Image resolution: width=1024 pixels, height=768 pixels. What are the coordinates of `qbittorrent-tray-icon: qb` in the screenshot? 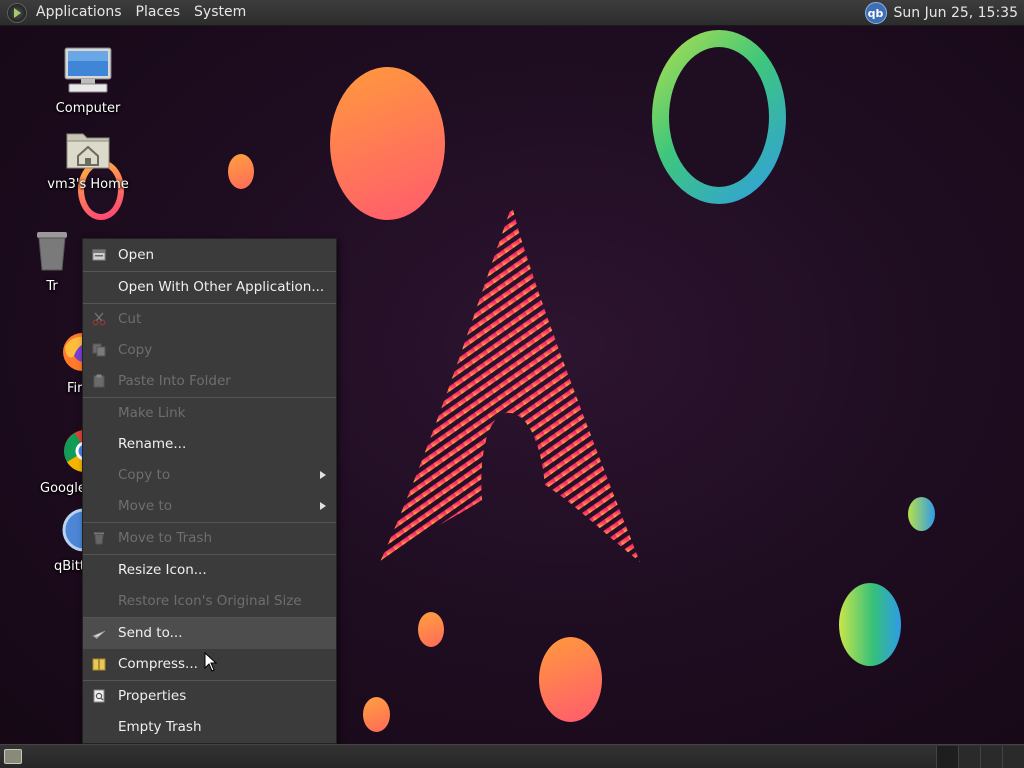 It's located at (875, 12).